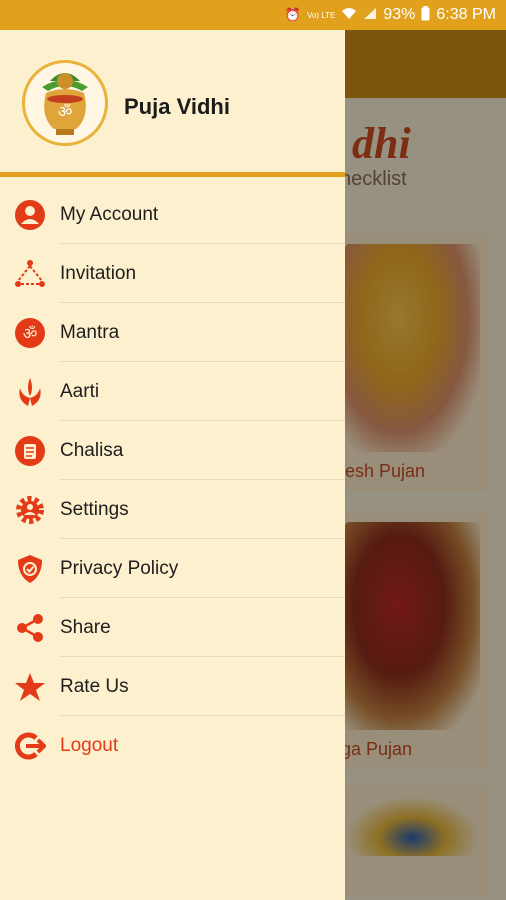 Image resolution: width=506 pixels, height=900 pixels. Describe the element at coordinates (30, 569) in the screenshot. I see `shield-icon` at that location.